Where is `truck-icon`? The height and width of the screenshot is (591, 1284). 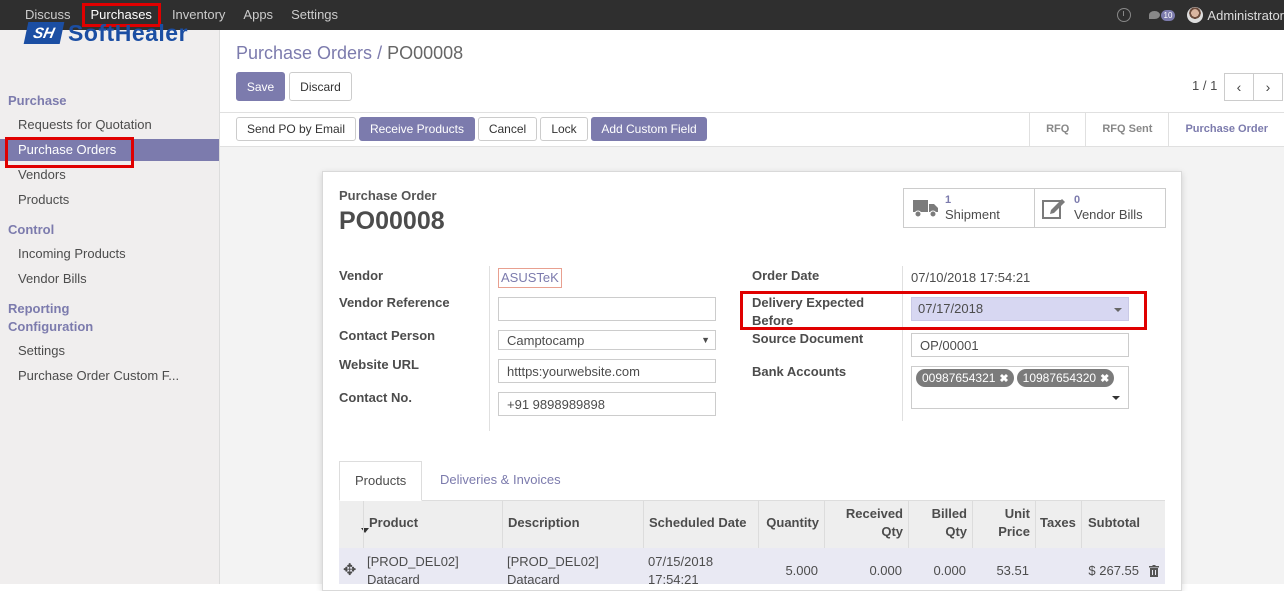 truck-icon is located at coordinates (925, 209).